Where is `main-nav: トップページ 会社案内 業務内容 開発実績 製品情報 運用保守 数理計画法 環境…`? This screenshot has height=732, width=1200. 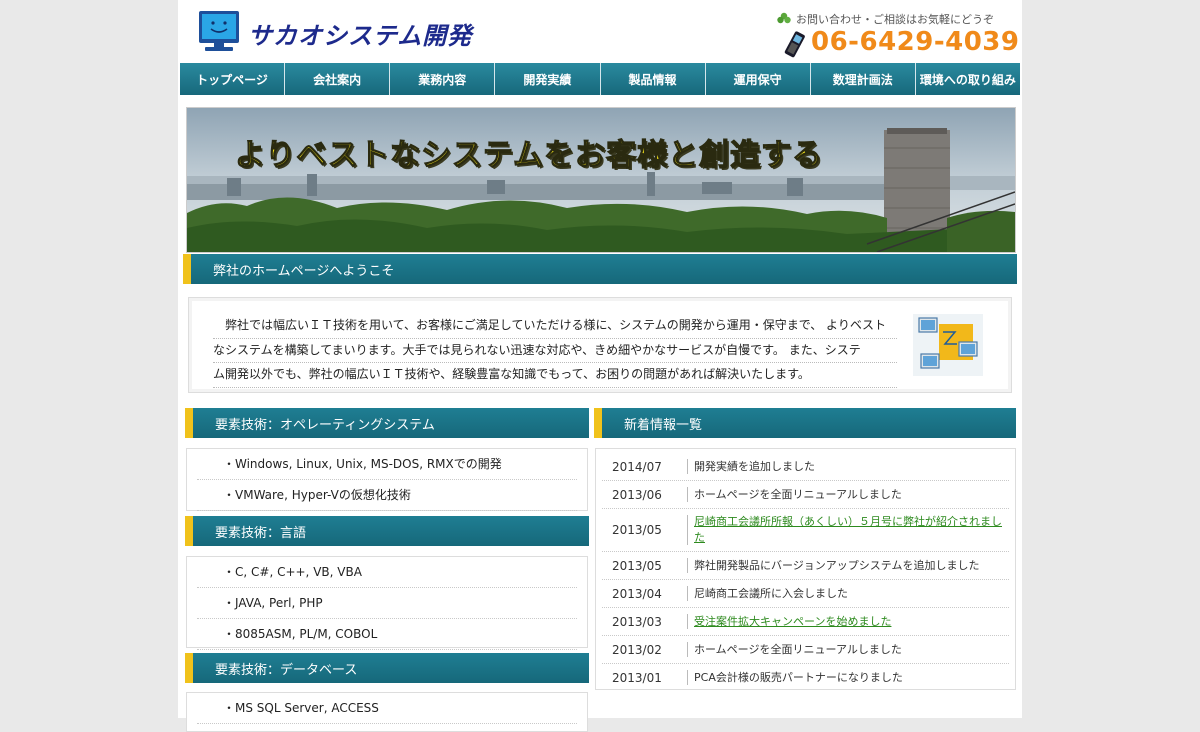
main-nav: トップページ 会社案内 業務内容 開発実績 製品情報 運用保守 数理計画法 環境… is located at coordinates (600, 79).